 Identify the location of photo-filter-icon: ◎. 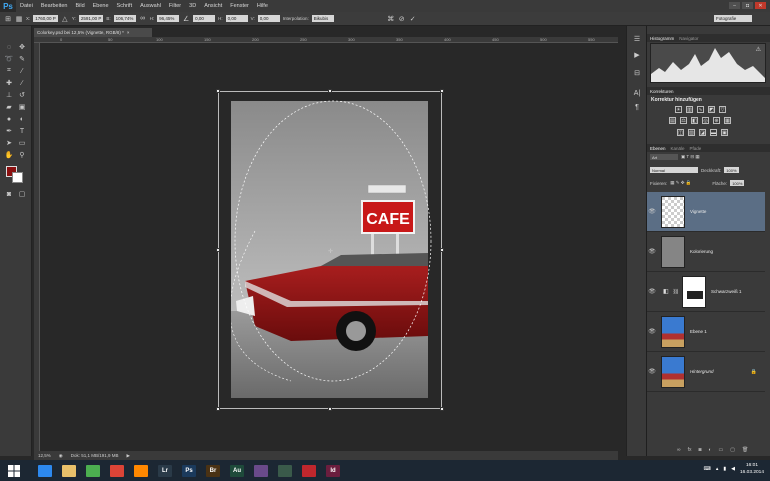
(705, 120).